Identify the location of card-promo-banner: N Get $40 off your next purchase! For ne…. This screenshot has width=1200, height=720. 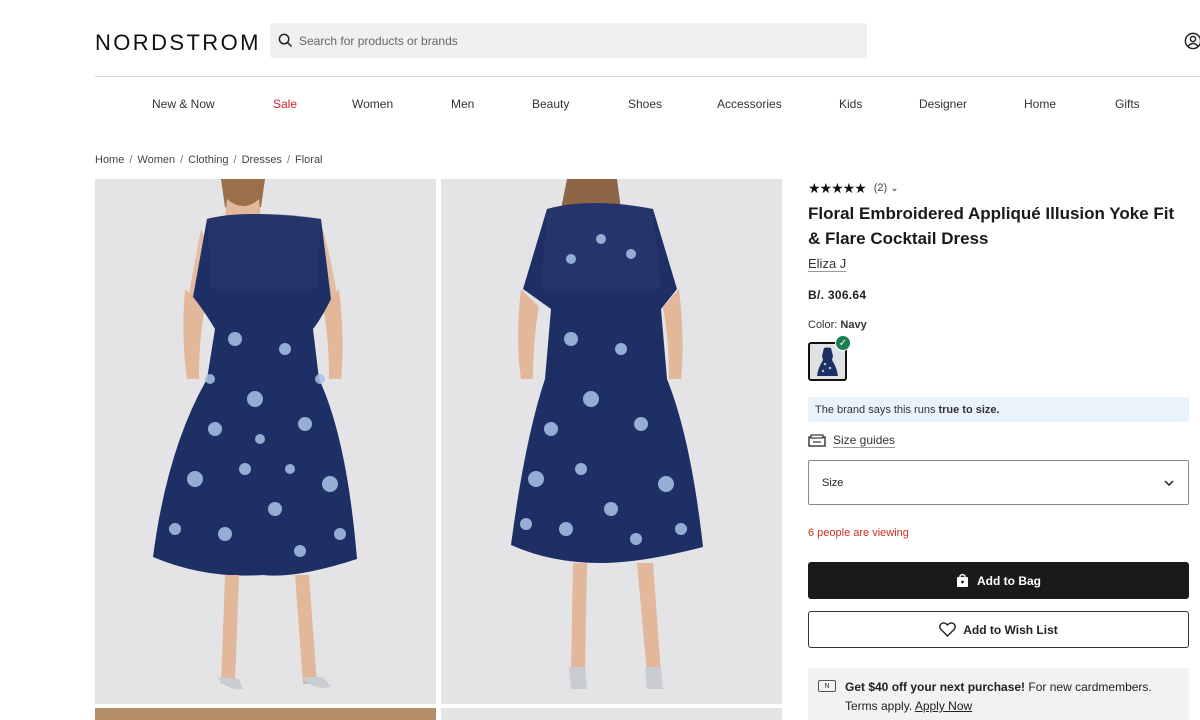
(998, 694).